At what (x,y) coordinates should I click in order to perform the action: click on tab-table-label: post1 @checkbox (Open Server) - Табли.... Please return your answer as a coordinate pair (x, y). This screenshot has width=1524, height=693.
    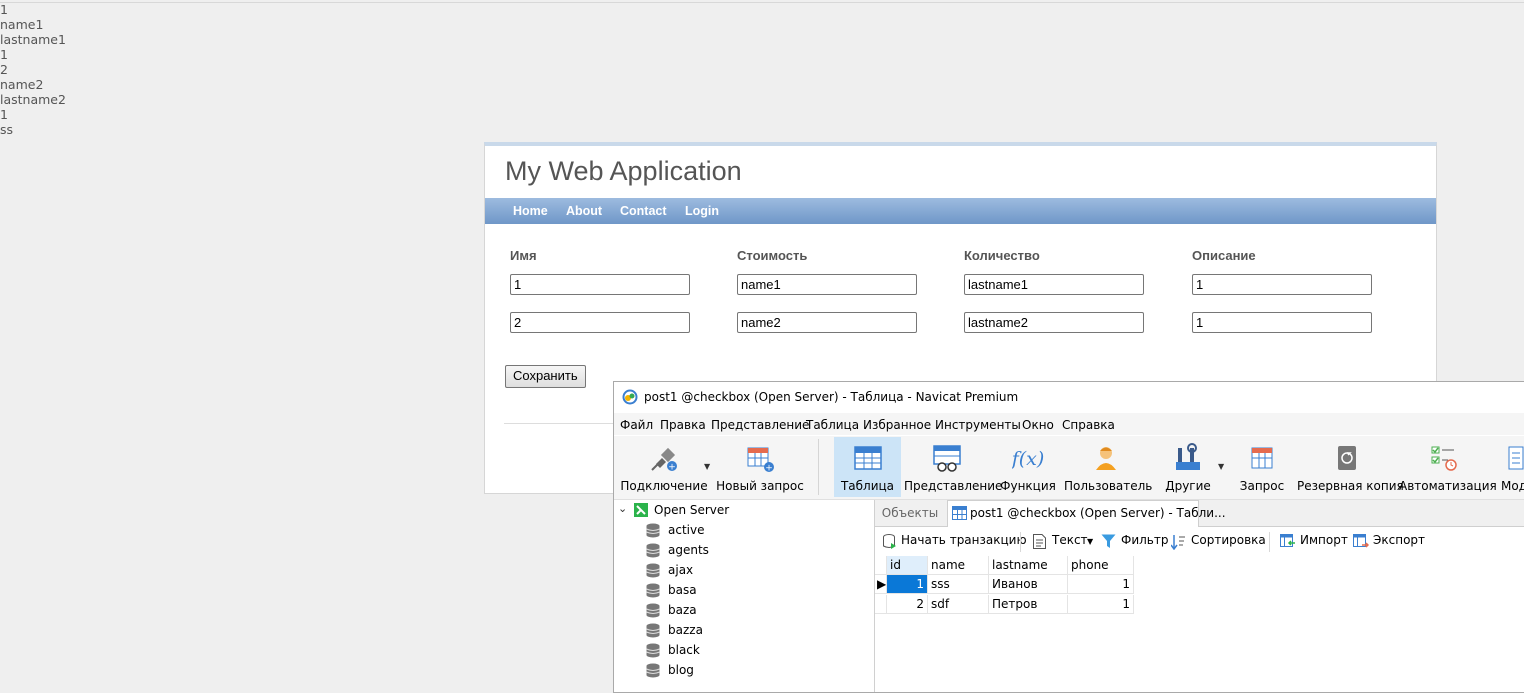
    Looking at the image, I should click on (1098, 513).